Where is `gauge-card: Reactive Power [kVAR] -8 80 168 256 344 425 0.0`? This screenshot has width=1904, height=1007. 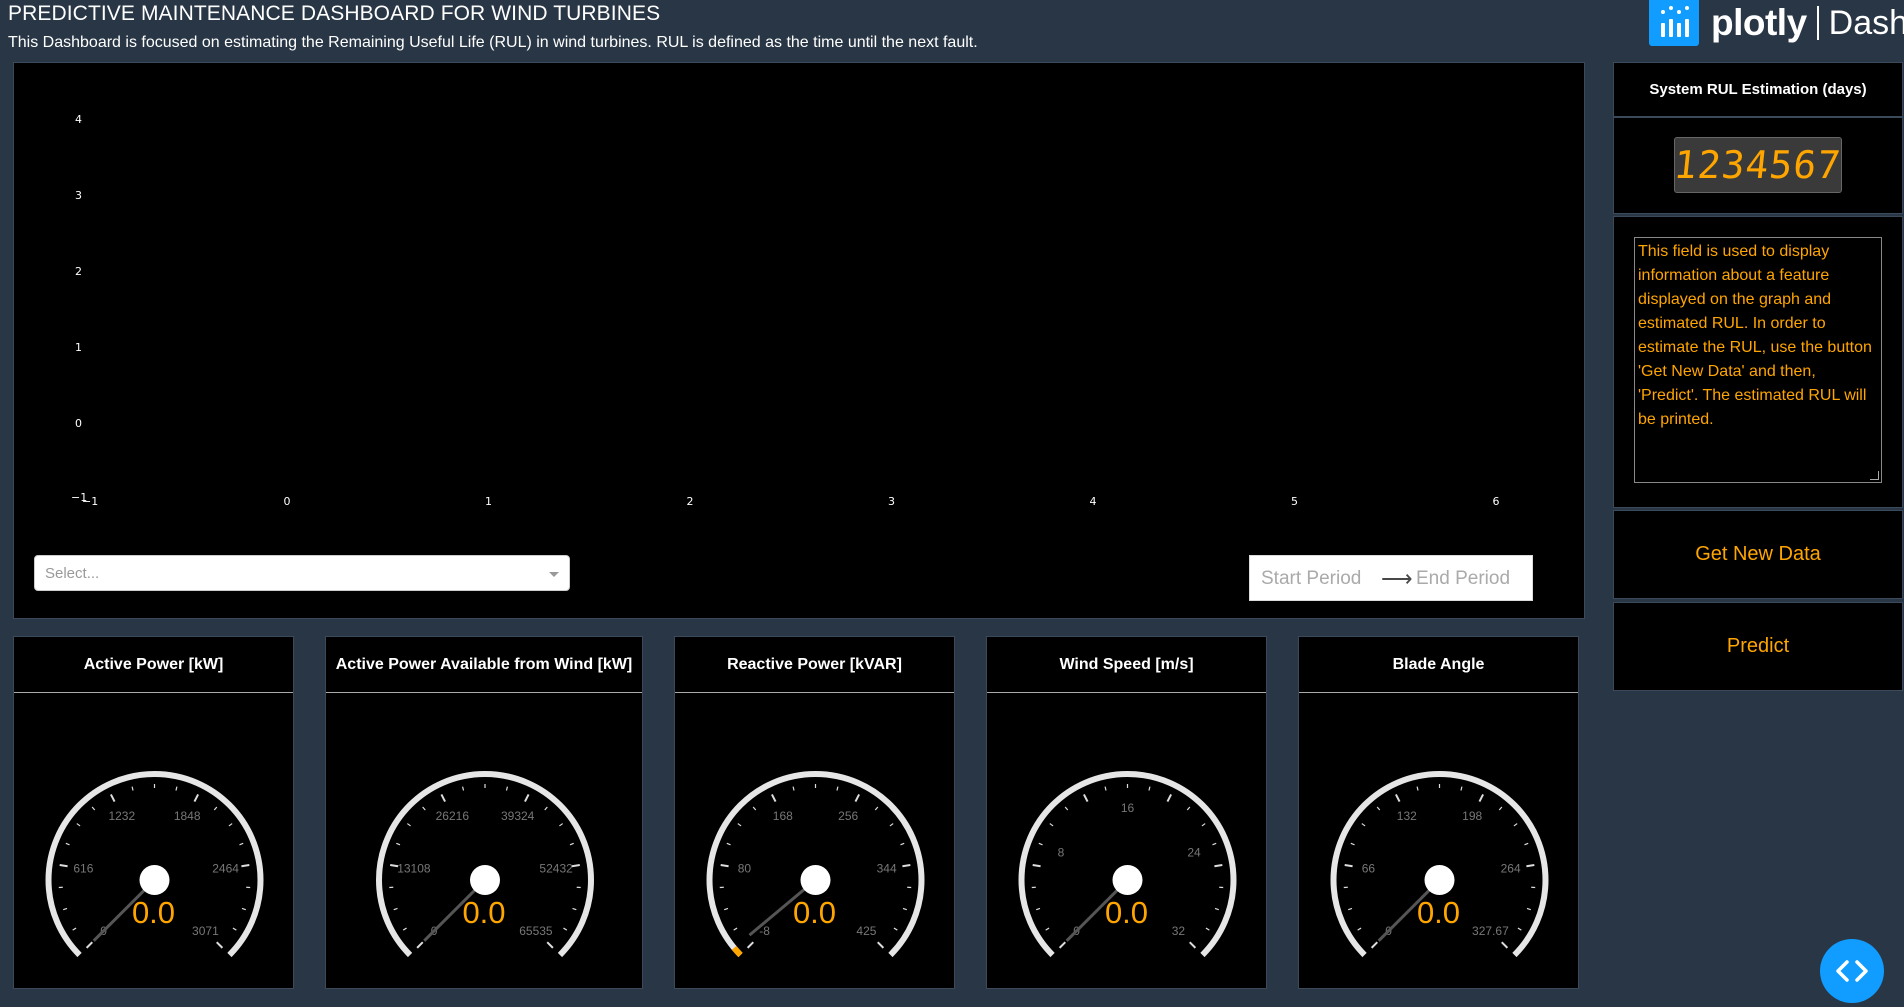 gauge-card: Reactive Power [kVAR] -8 80 168 256 344 425 0.0 is located at coordinates (814, 812).